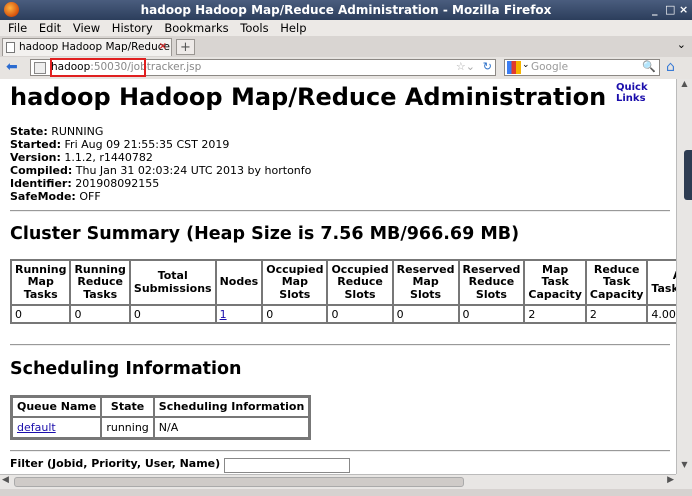  What do you see at coordinates (81, 157) in the screenshot?
I see `info-version: Version: 1.1.2, r1440782` at bounding box center [81, 157].